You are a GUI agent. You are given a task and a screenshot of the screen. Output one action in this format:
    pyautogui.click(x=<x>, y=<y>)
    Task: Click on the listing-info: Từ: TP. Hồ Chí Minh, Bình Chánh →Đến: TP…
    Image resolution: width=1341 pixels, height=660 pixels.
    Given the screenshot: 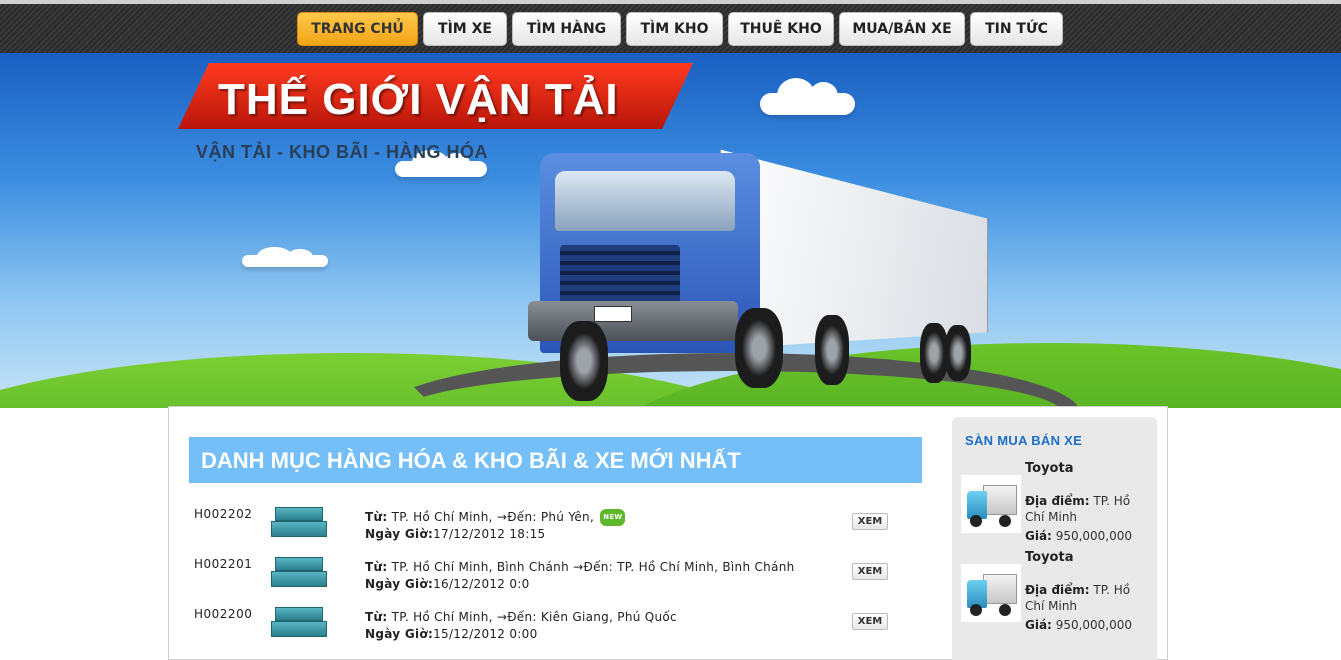 What is the action you would take?
    pyautogui.click(x=580, y=576)
    